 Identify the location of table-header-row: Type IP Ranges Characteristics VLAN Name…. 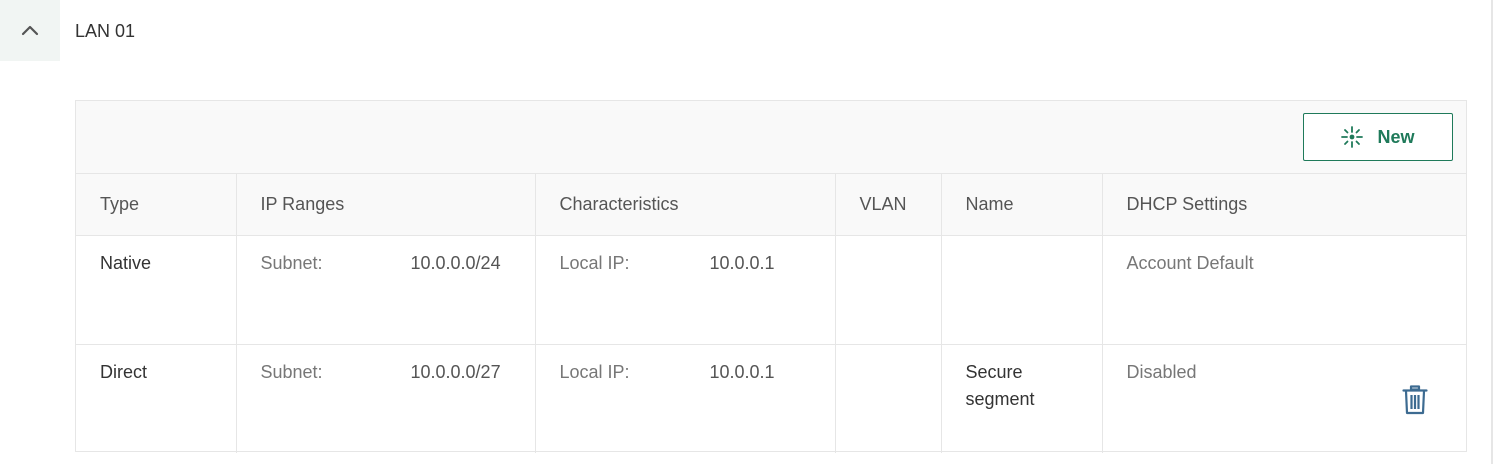
(771, 204).